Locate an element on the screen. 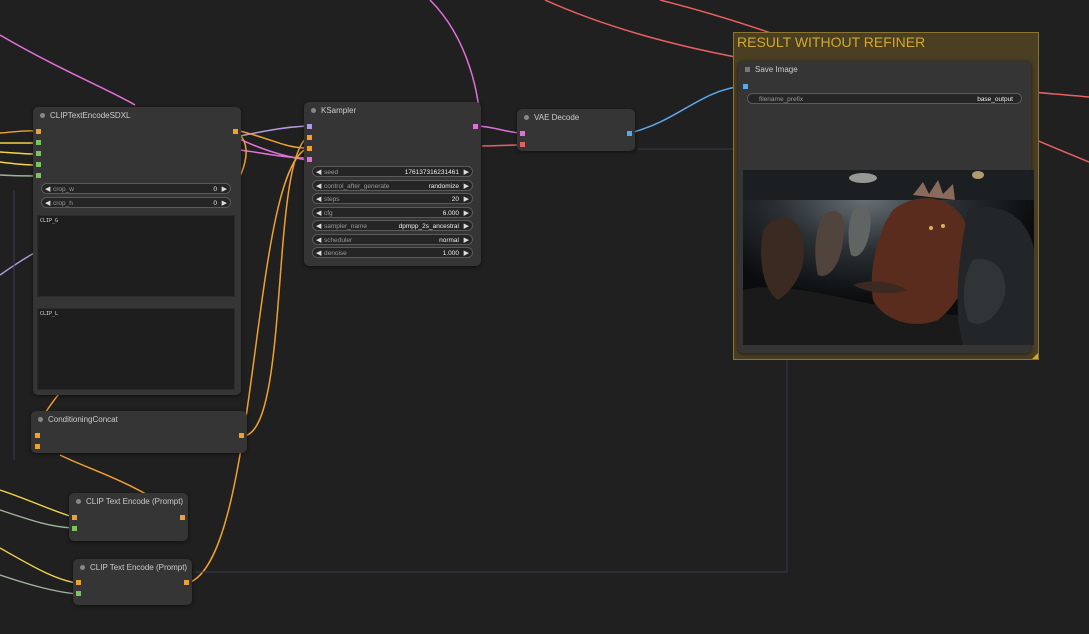 The image size is (1089, 634). node-title: Save Image is located at coordinates (776, 69).